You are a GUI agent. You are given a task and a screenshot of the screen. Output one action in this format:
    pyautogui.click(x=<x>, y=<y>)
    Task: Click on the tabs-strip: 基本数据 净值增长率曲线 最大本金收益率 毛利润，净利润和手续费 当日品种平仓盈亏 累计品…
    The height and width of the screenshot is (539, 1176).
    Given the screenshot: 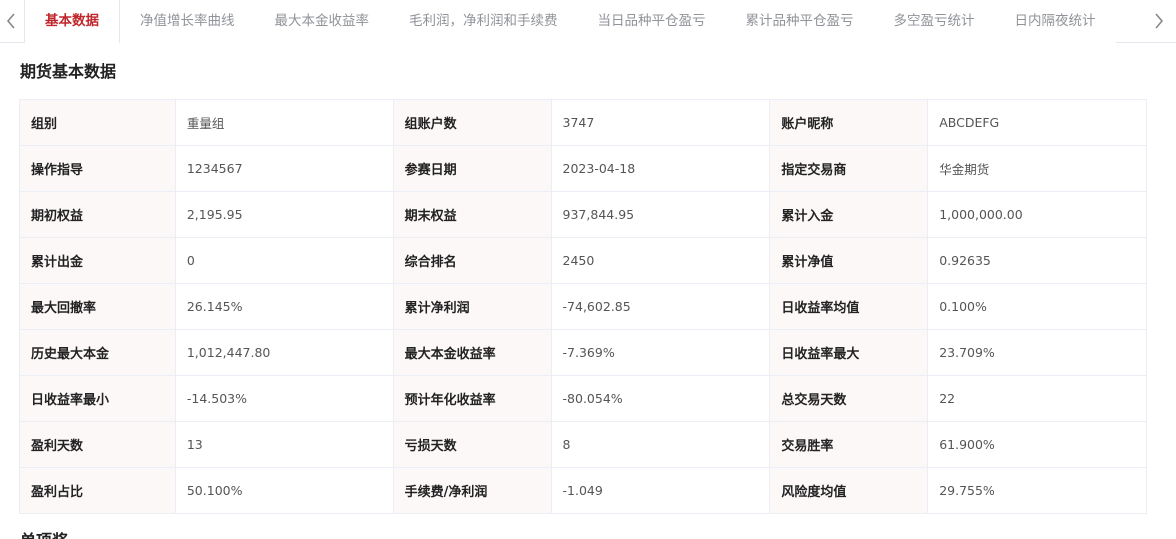 What is the action you would take?
    pyautogui.click(x=585, y=21)
    